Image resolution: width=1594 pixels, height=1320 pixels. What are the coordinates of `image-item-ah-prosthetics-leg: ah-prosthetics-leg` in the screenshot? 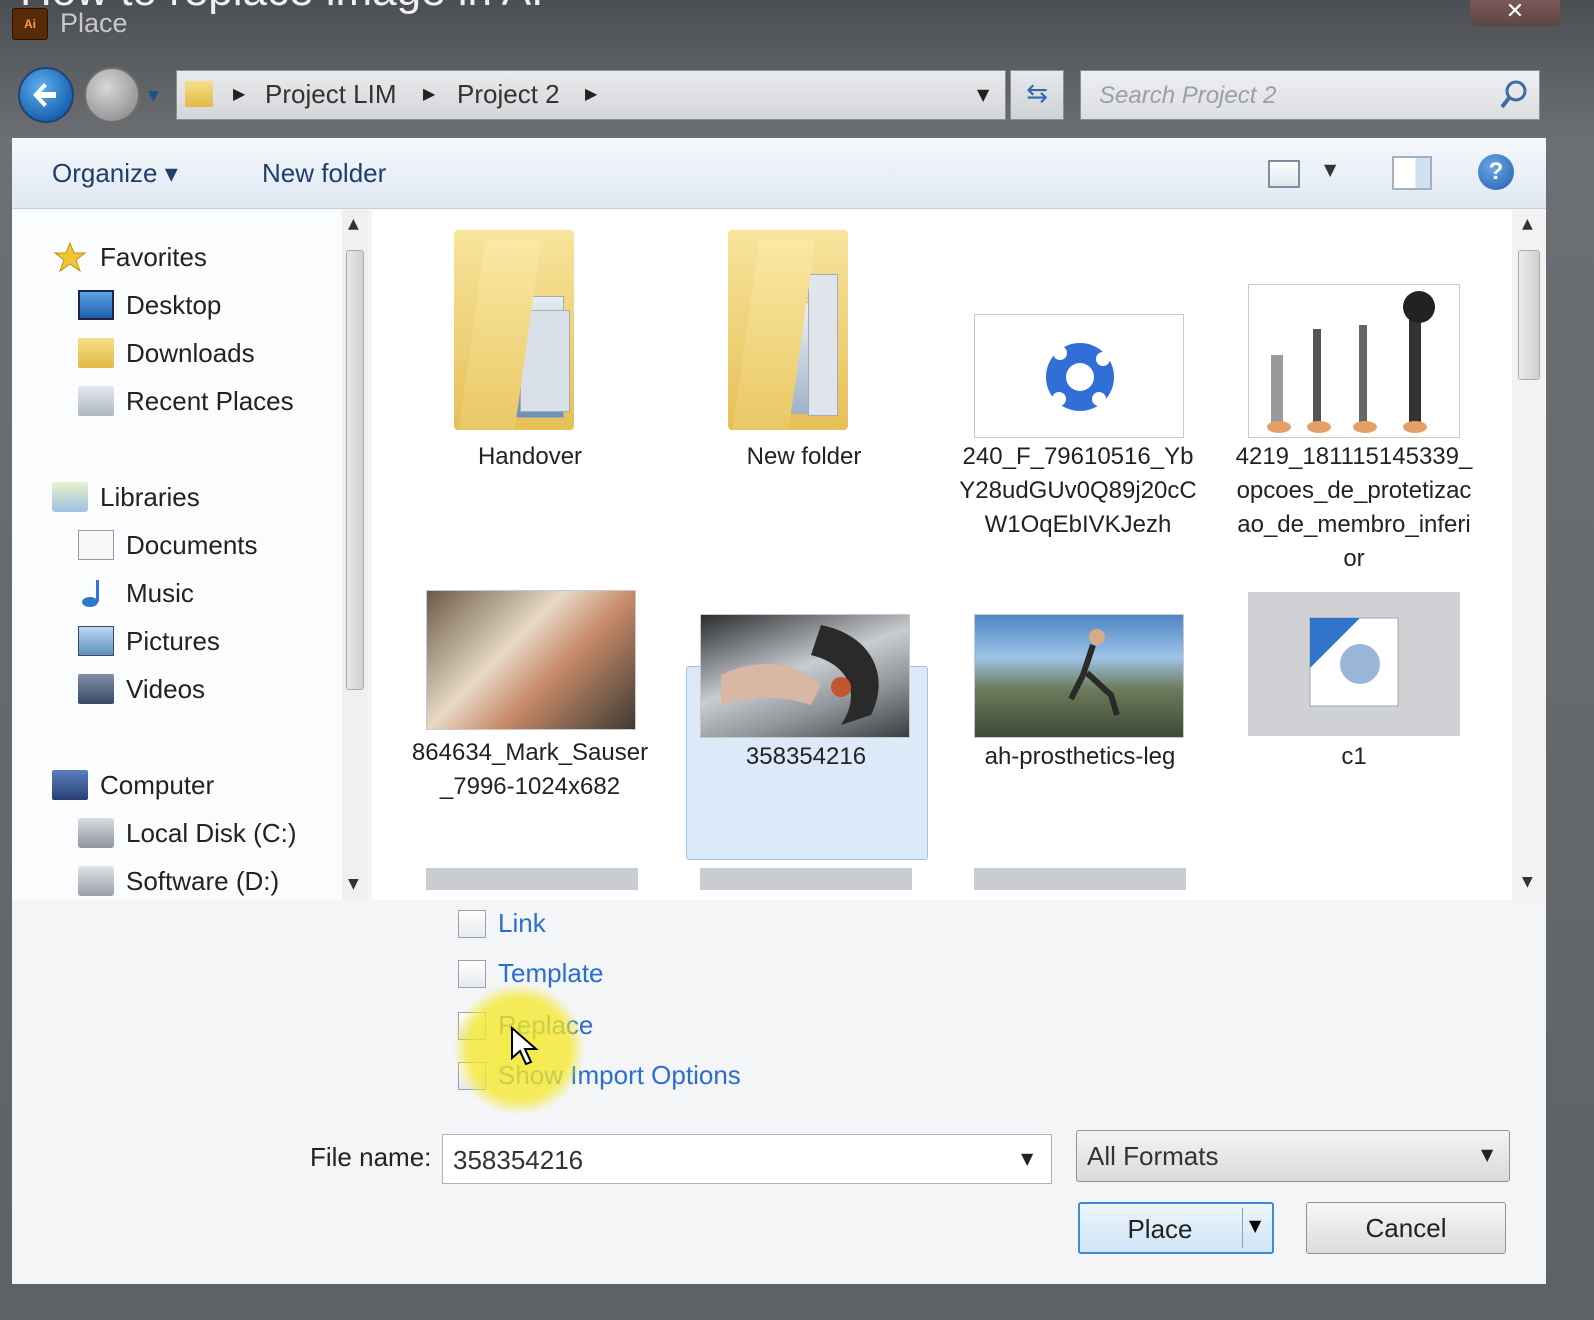 It's located at (1080, 730).